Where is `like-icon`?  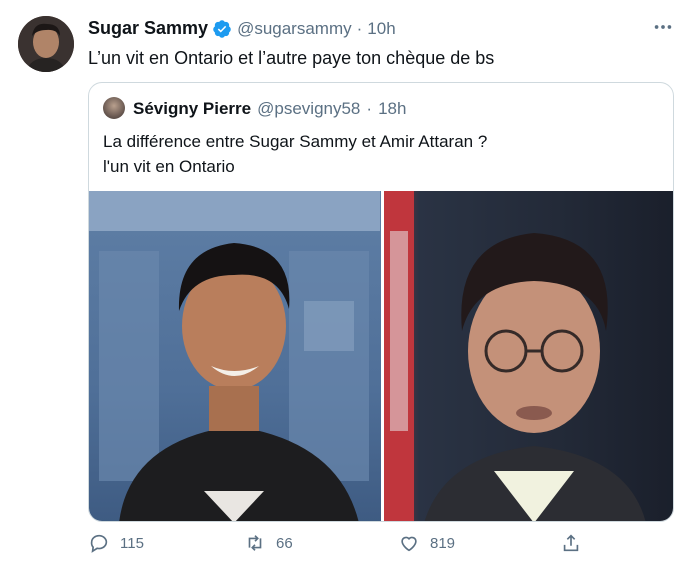
like-icon is located at coordinates (409, 544).